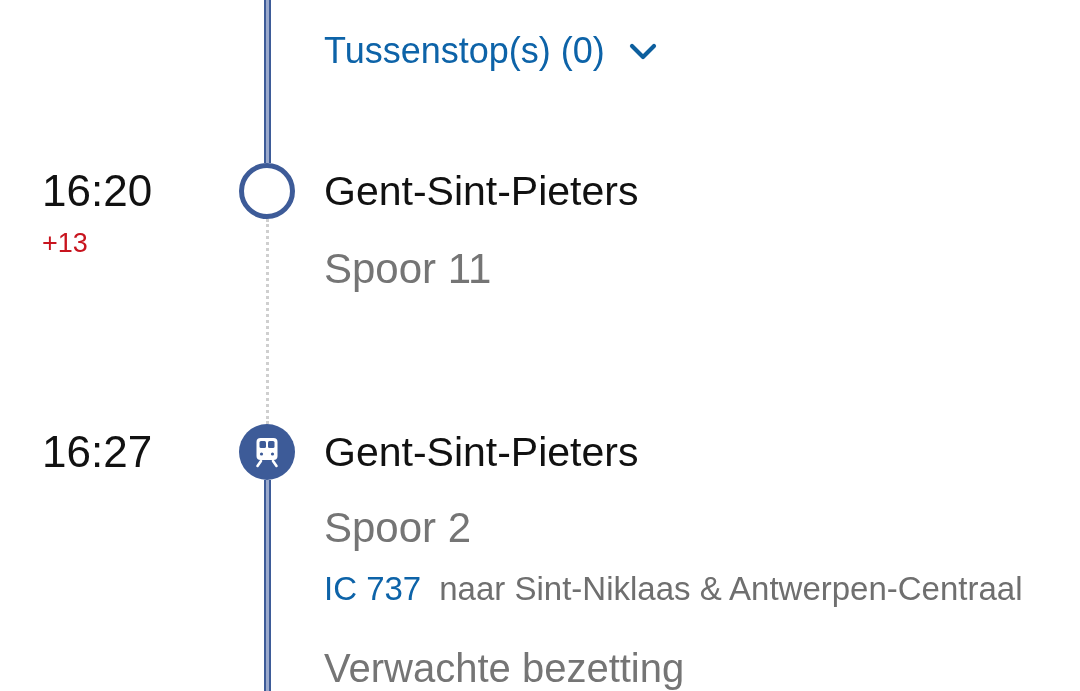 The height and width of the screenshot is (691, 1080). What do you see at coordinates (65, 243) in the screenshot?
I see `delay-text: +13` at bounding box center [65, 243].